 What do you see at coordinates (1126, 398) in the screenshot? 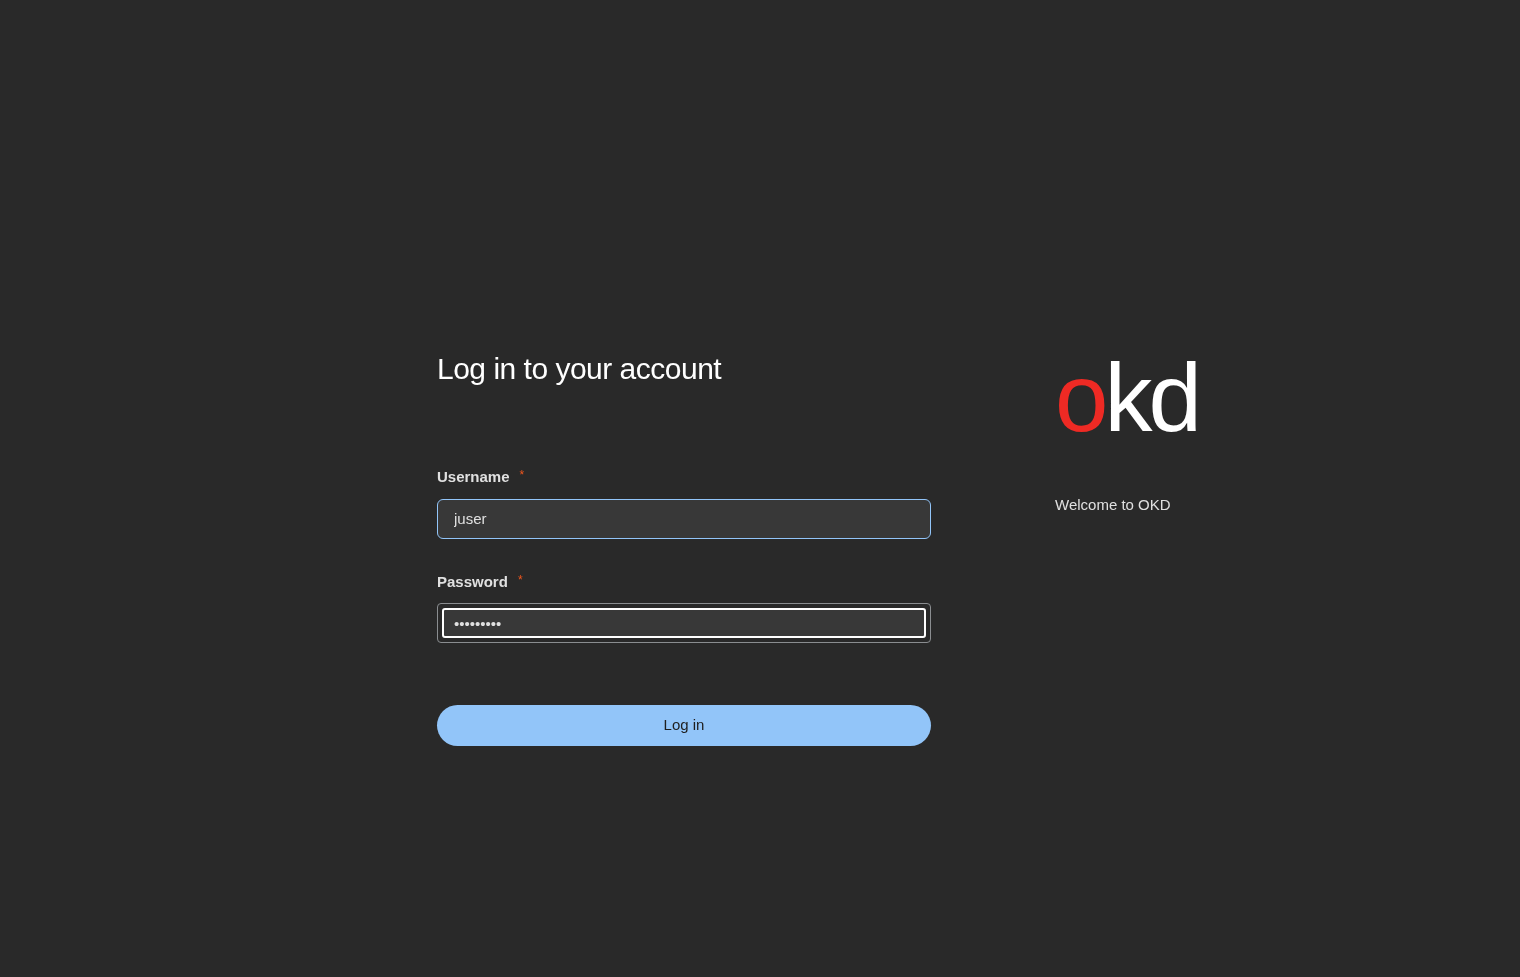
I see `okd-logo: okd` at bounding box center [1126, 398].